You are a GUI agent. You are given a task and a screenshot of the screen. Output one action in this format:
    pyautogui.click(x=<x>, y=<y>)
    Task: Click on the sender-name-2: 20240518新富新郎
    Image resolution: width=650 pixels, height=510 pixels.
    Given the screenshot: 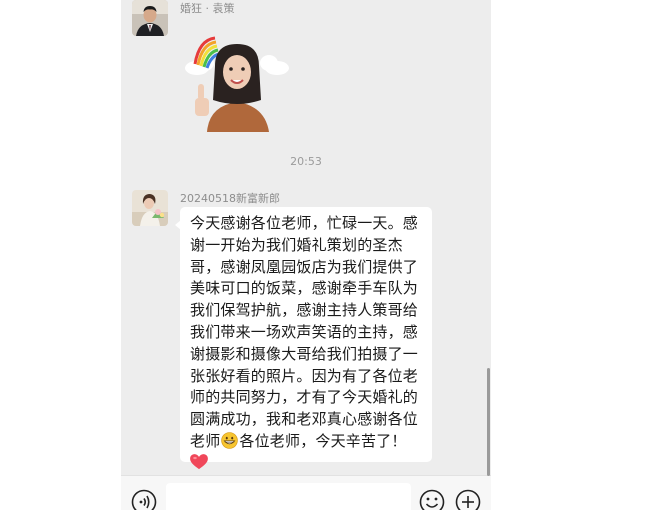 What is the action you would take?
    pyautogui.click(x=230, y=198)
    